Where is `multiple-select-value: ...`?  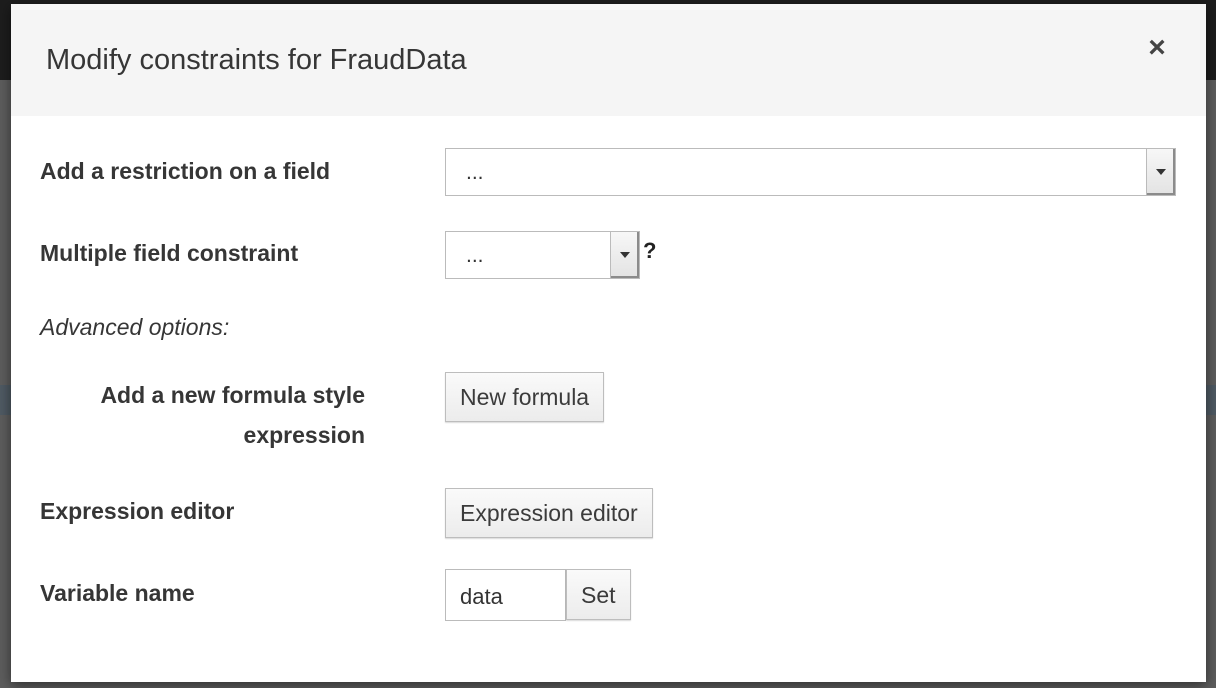
multiple-select-value: ... is located at coordinates (475, 255).